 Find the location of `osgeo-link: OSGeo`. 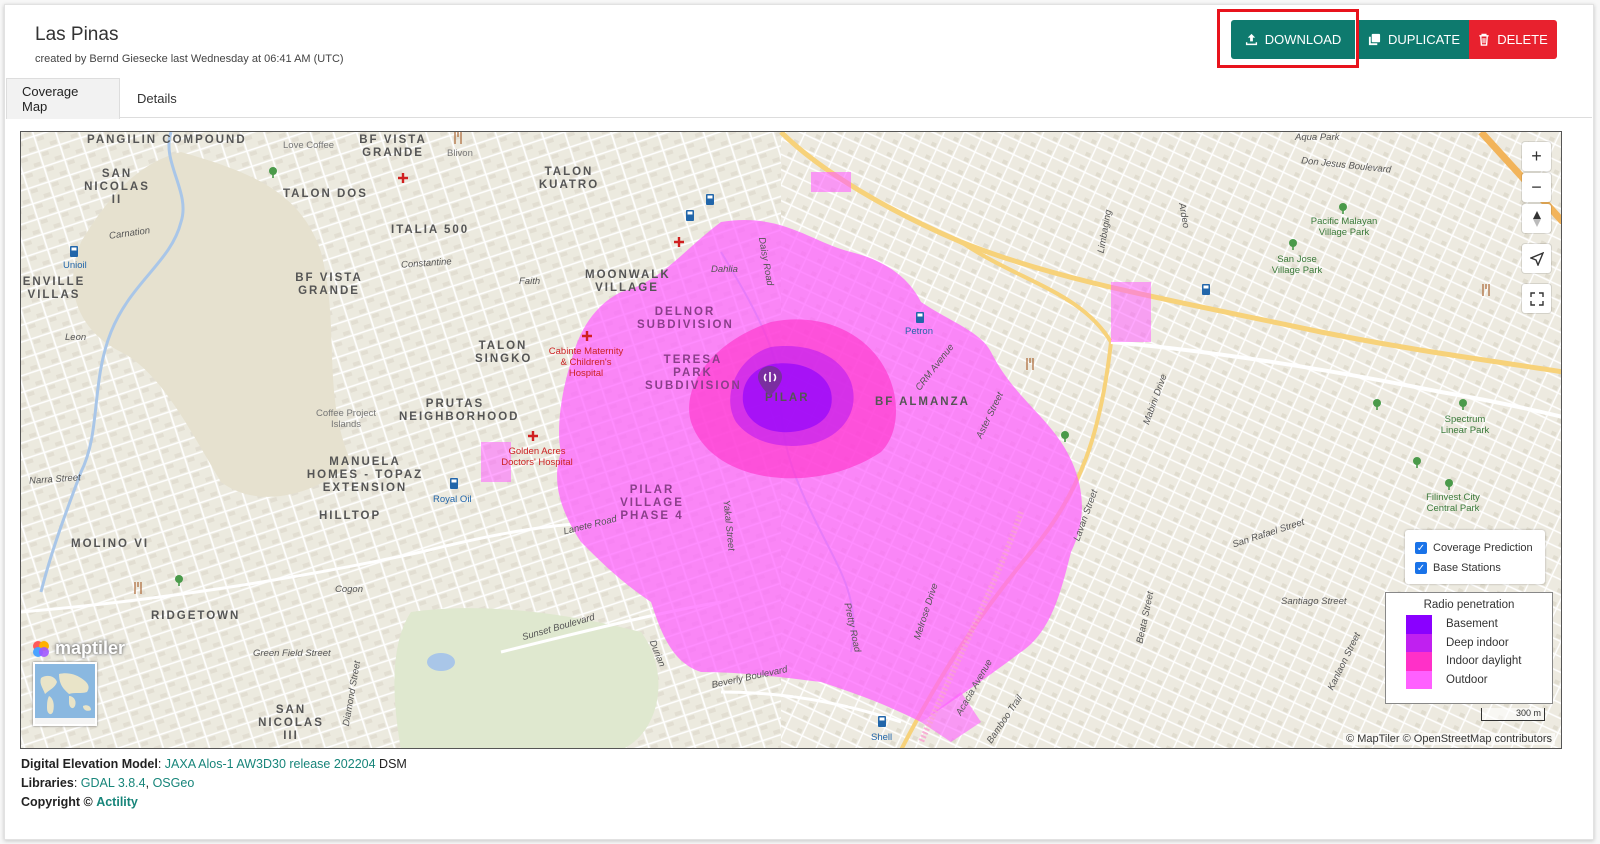

osgeo-link: OSGeo is located at coordinates (174, 783).